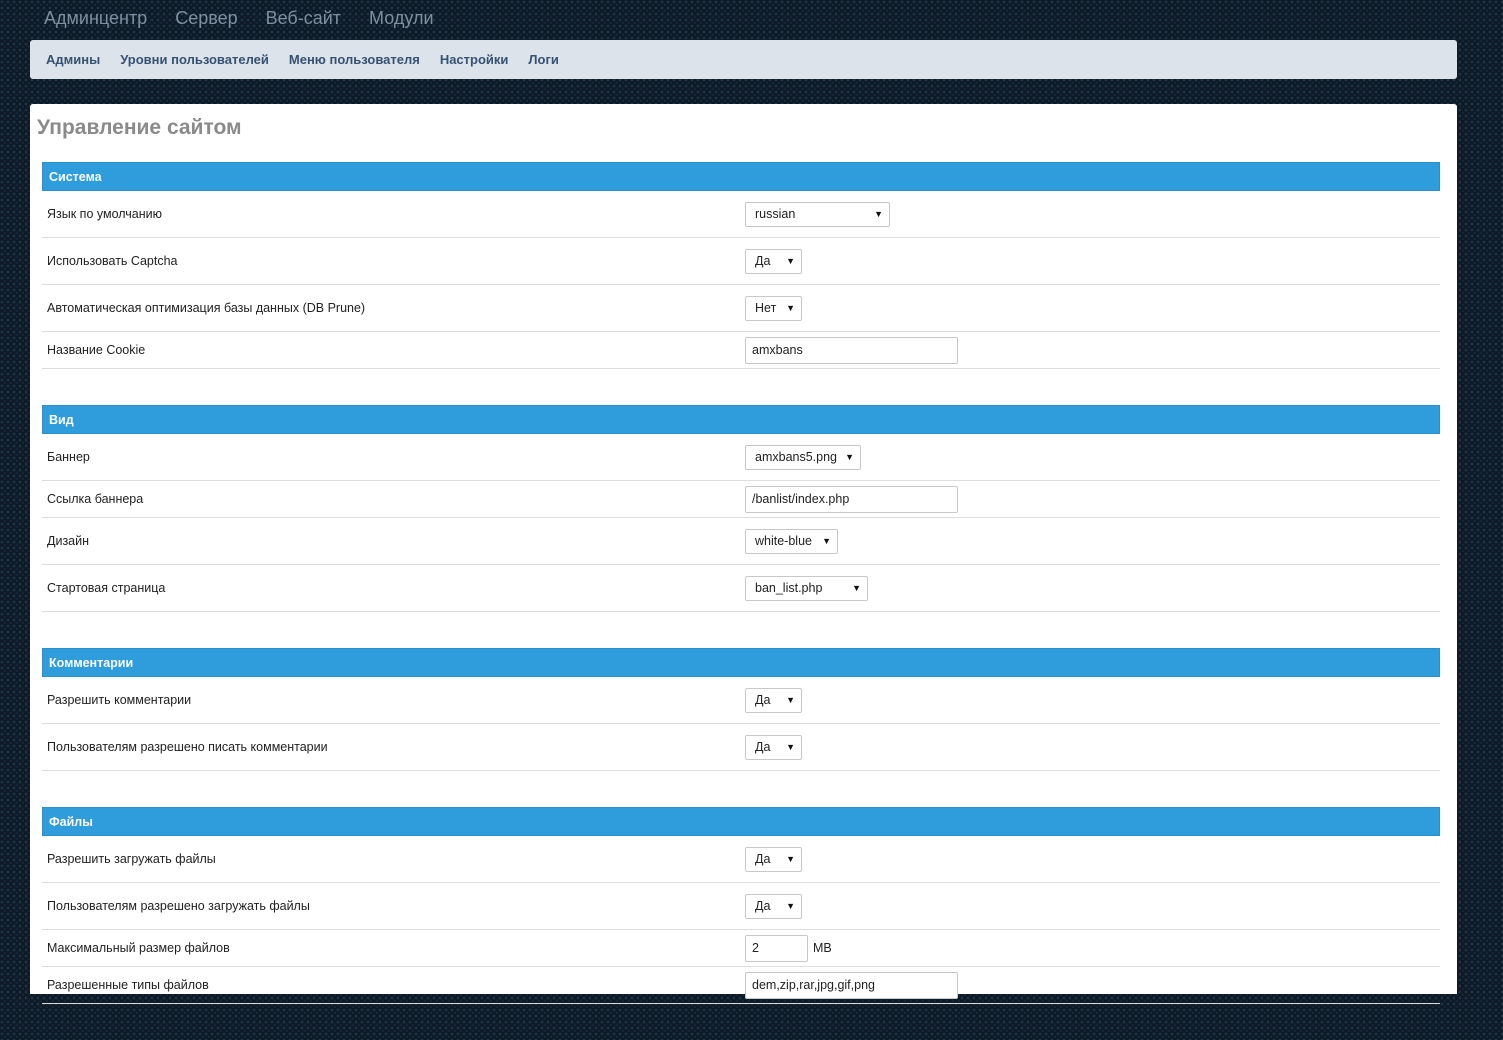 The height and width of the screenshot is (1040, 1503). What do you see at coordinates (119, 700) in the screenshot?
I see `setting-label: Разрешить комментарии` at bounding box center [119, 700].